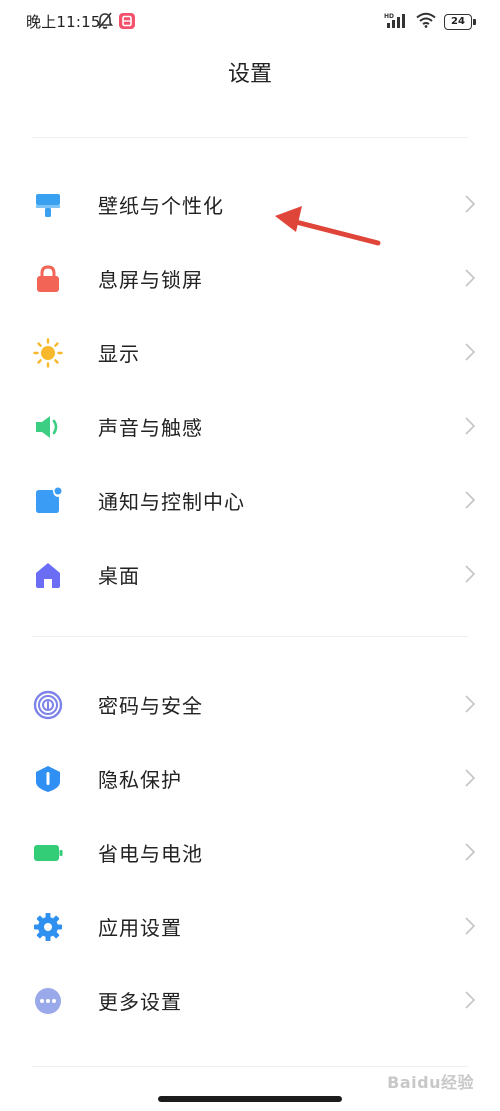 Image resolution: width=500 pixels, height=1111 pixels. Describe the element at coordinates (48, 427) in the screenshot. I see `speaker-icon` at that location.